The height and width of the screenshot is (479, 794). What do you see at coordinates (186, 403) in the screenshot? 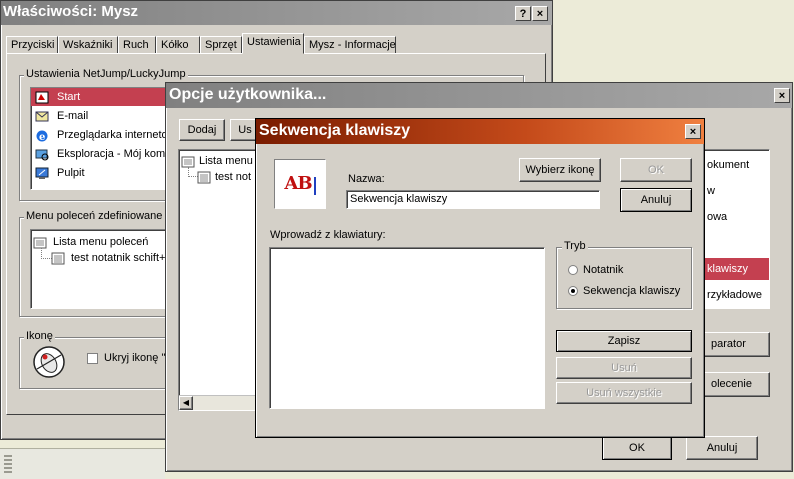
I see `scroll-left-icon: ◀` at bounding box center [186, 403].